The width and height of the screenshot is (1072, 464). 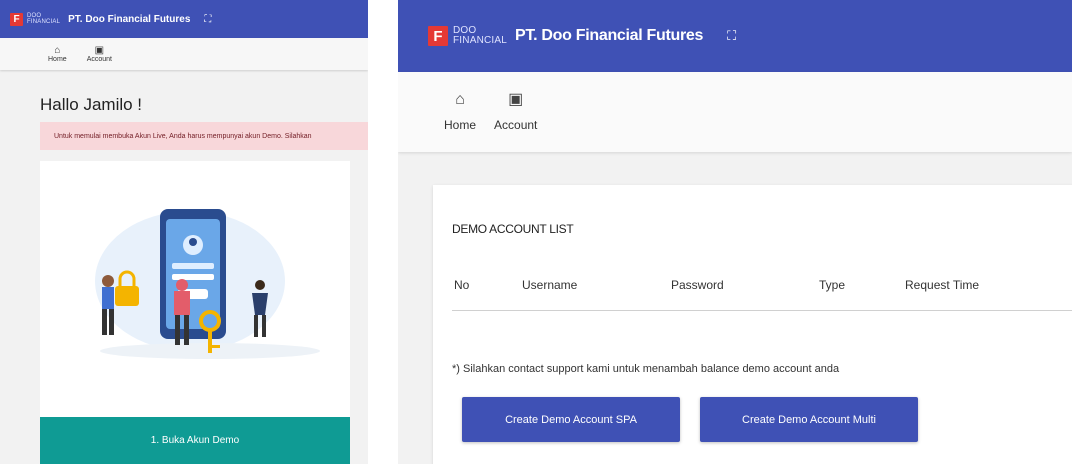 I want to click on column-header-request-time: Request Time, so click(x=942, y=285).